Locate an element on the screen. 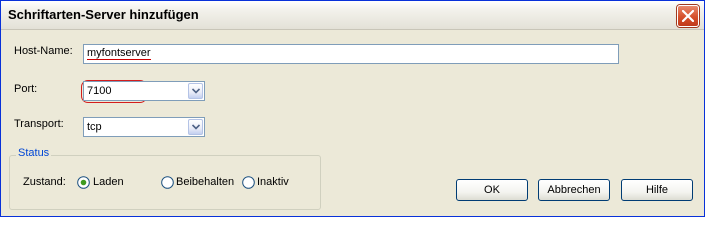  radio-inaktiv is located at coordinates (248, 182).